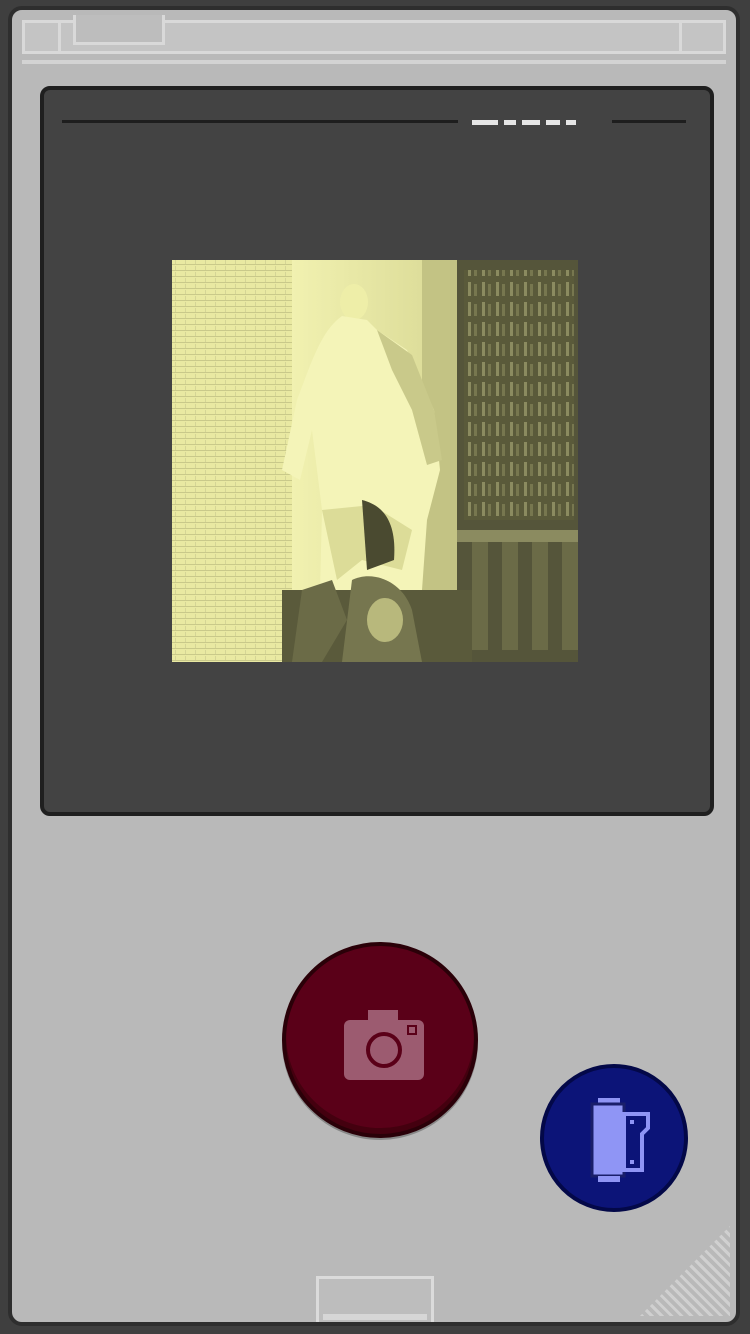 The height and width of the screenshot is (1334, 750). What do you see at coordinates (701, 37) in the screenshot?
I see `top-strip-right-segment` at bounding box center [701, 37].